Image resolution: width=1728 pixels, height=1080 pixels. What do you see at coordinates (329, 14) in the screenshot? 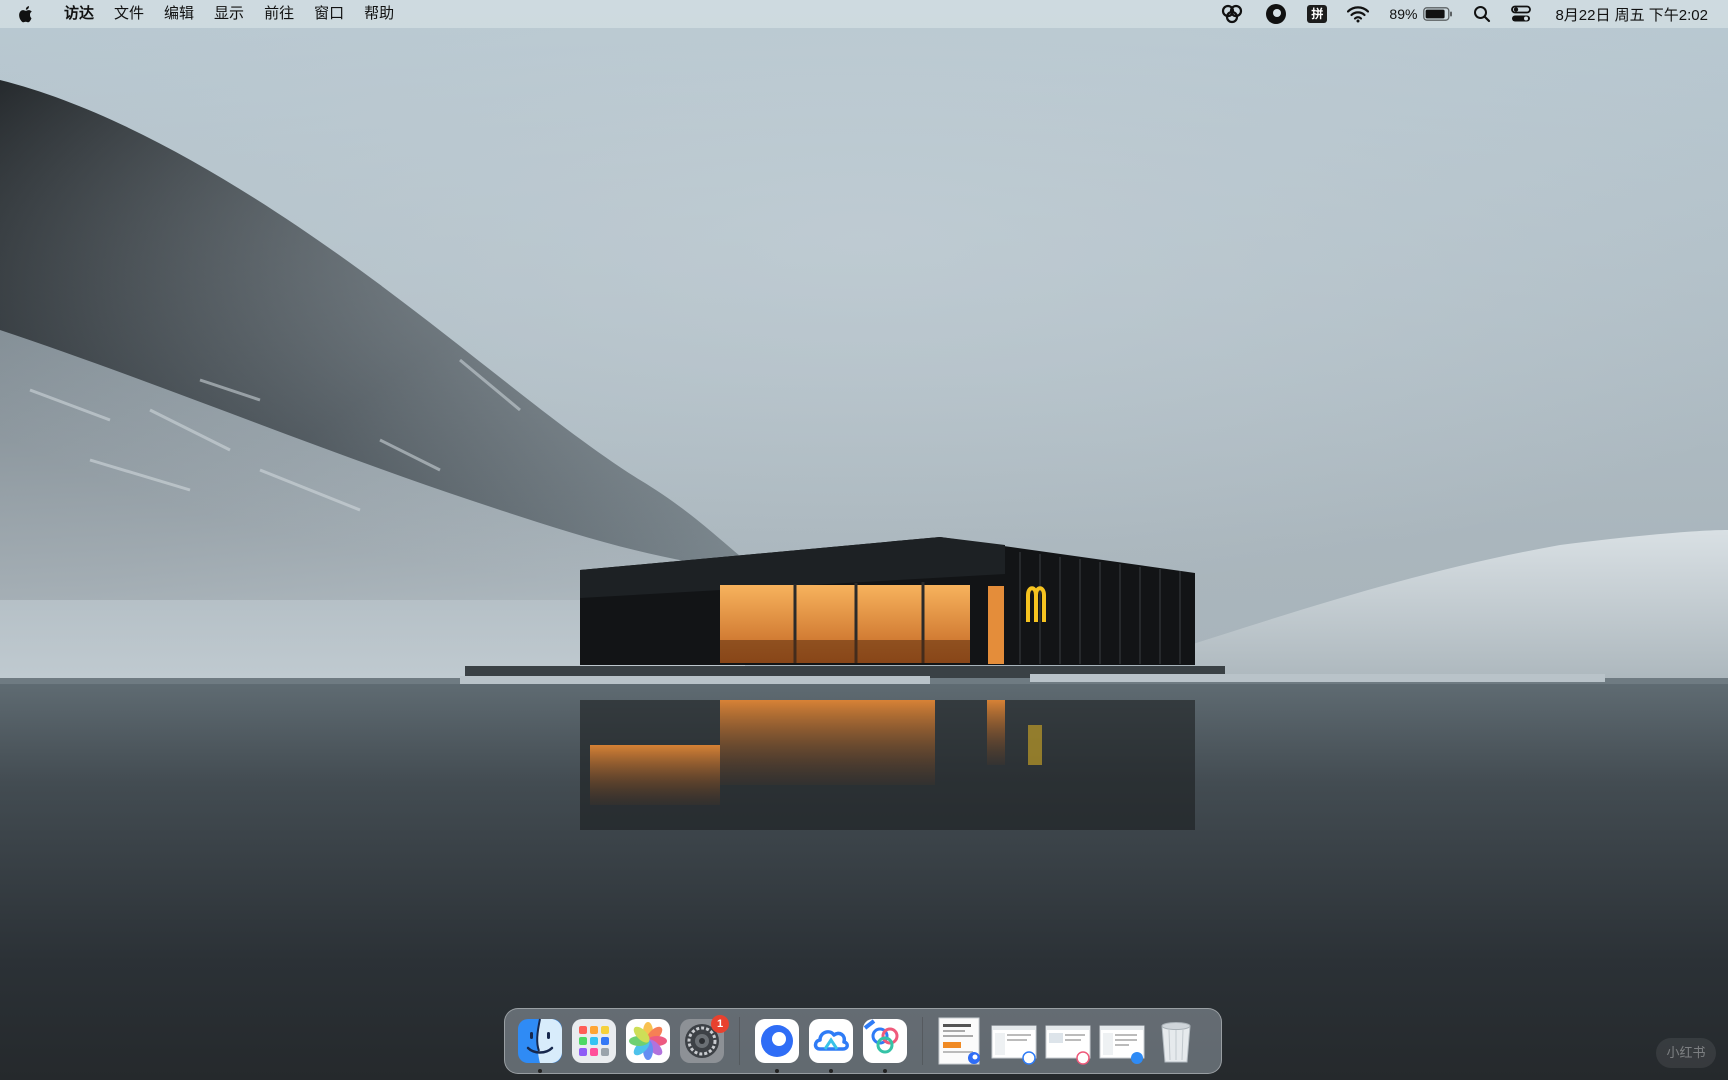
I see `menu-window: 窗口` at bounding box center [329, 14].